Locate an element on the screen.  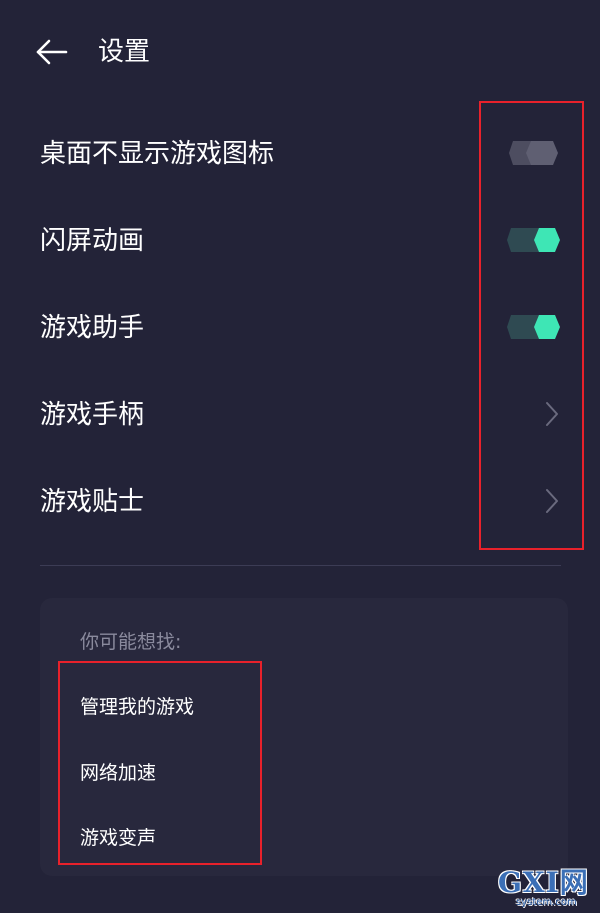
divider is located at coordinates (300, 565).